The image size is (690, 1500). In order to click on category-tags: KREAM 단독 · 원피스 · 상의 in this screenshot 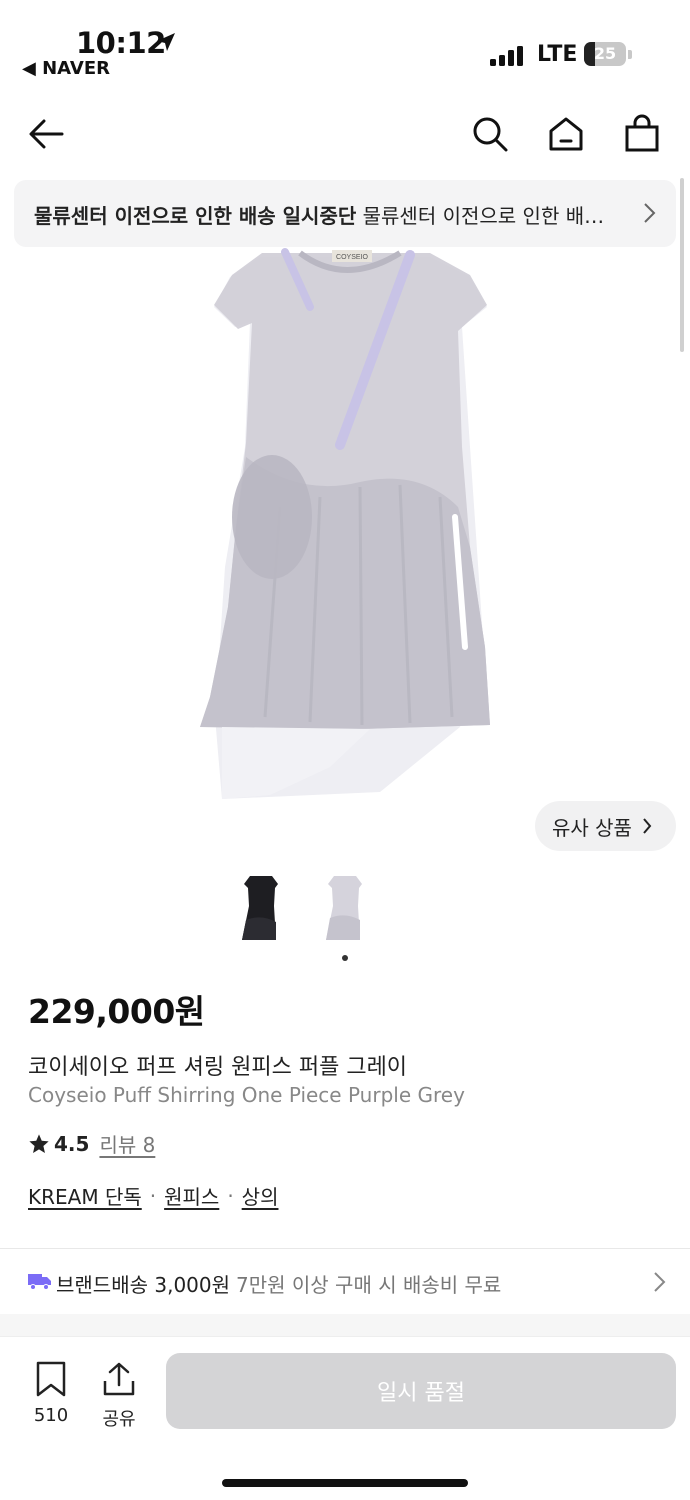, I will do `click(153, 1195)`.